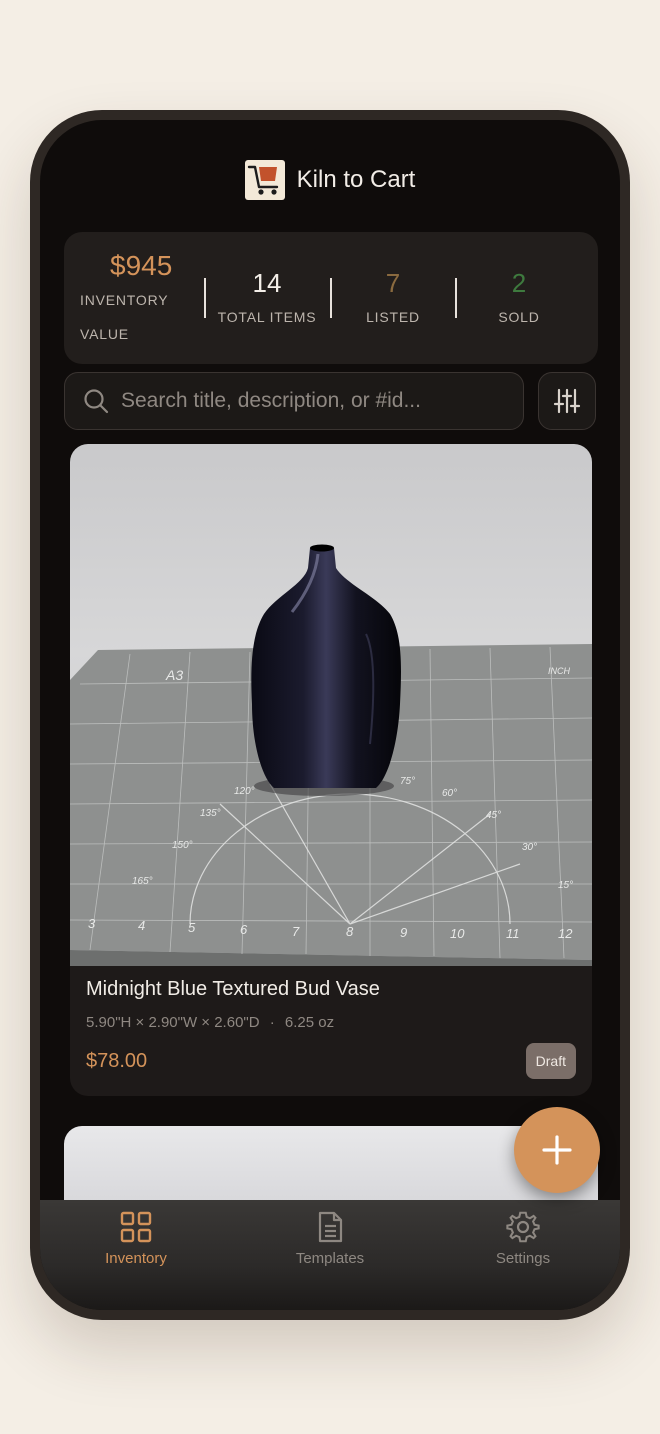 This screenshot has width=660, height=1434. I want to click on product-weight: 6.25 oz, so click(309, 1022).